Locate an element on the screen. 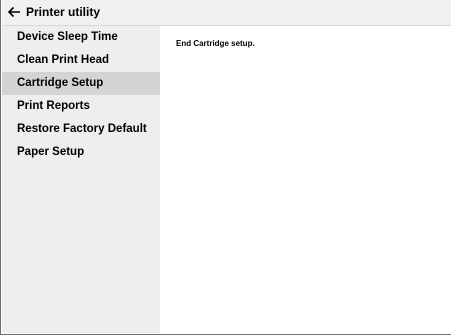 This screenshot has height=336, width=453. sidebar-item-paper-setup: Paper Setup is located at coordinates (81, 152).